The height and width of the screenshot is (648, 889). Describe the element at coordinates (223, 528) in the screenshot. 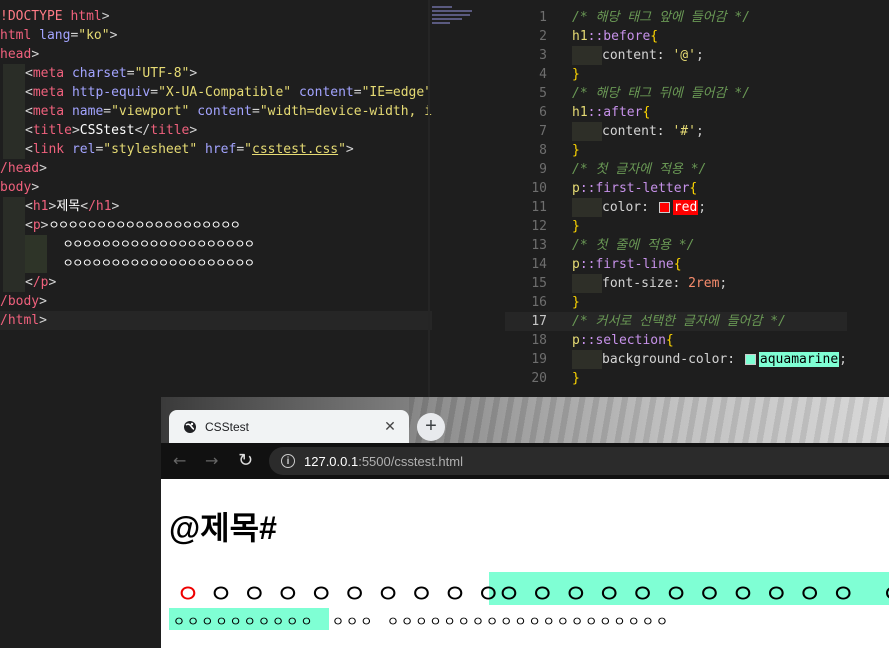

I see `page-heading: @제목#` at that location.